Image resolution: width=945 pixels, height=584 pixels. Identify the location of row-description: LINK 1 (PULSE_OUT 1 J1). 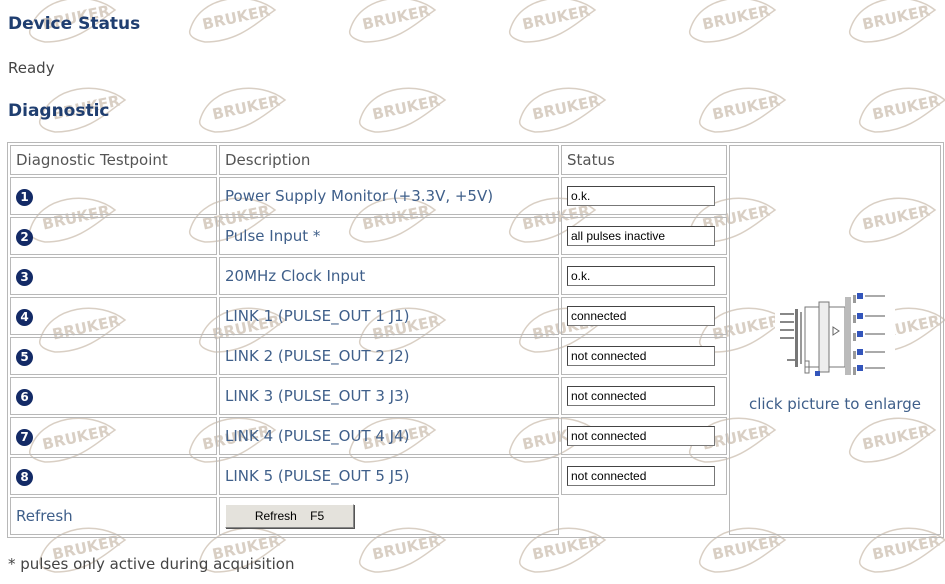
(389, 316).